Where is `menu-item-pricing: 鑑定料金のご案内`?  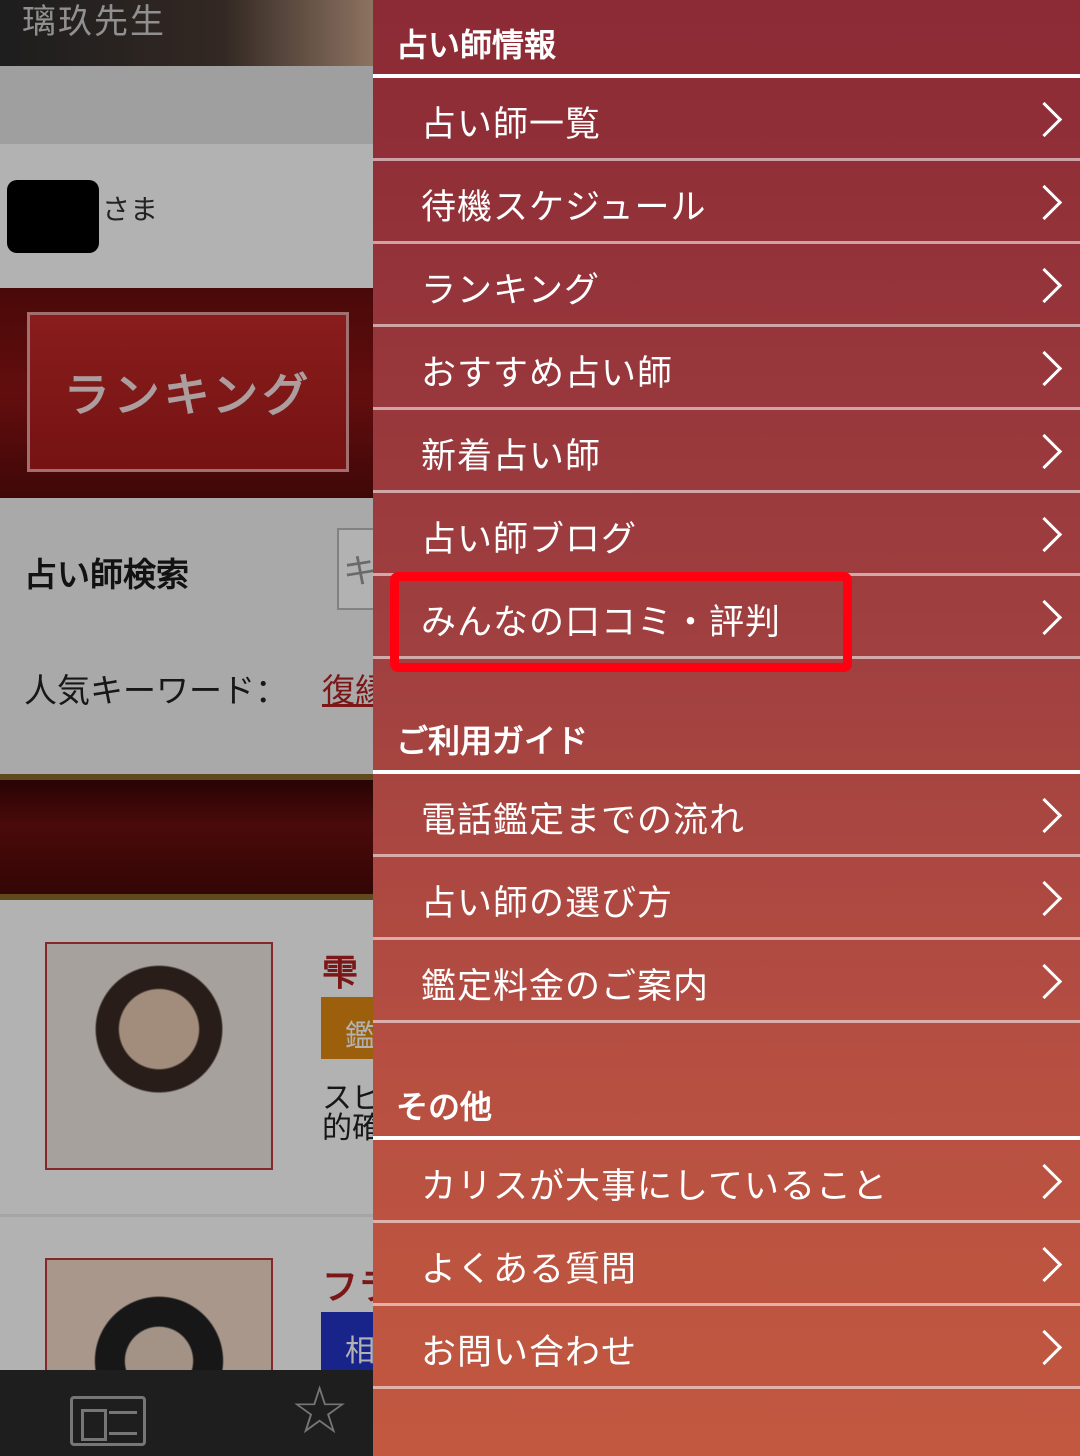 menu-item-pricing: 鑑定料金のご案内 is located at coordinates (726, 981).